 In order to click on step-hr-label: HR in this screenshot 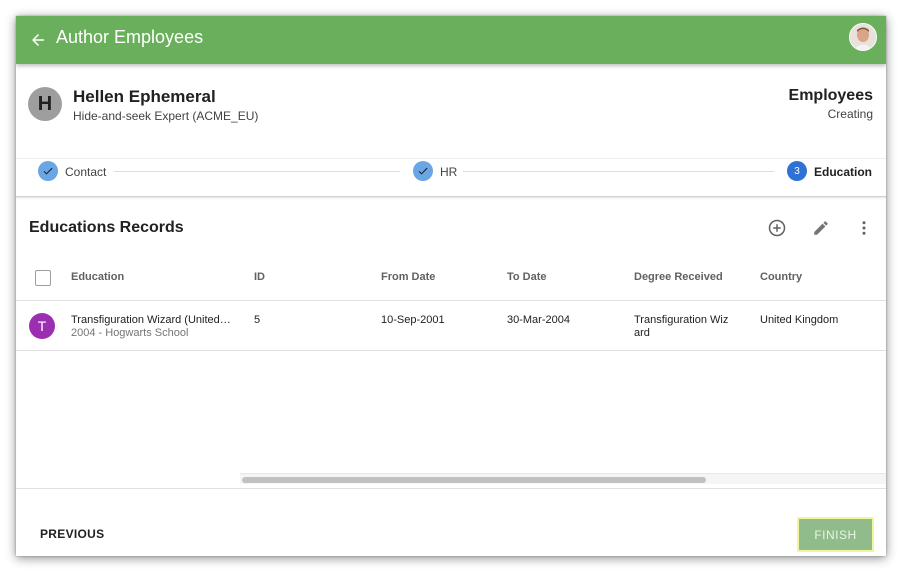, I will do `click(448, 172)`.